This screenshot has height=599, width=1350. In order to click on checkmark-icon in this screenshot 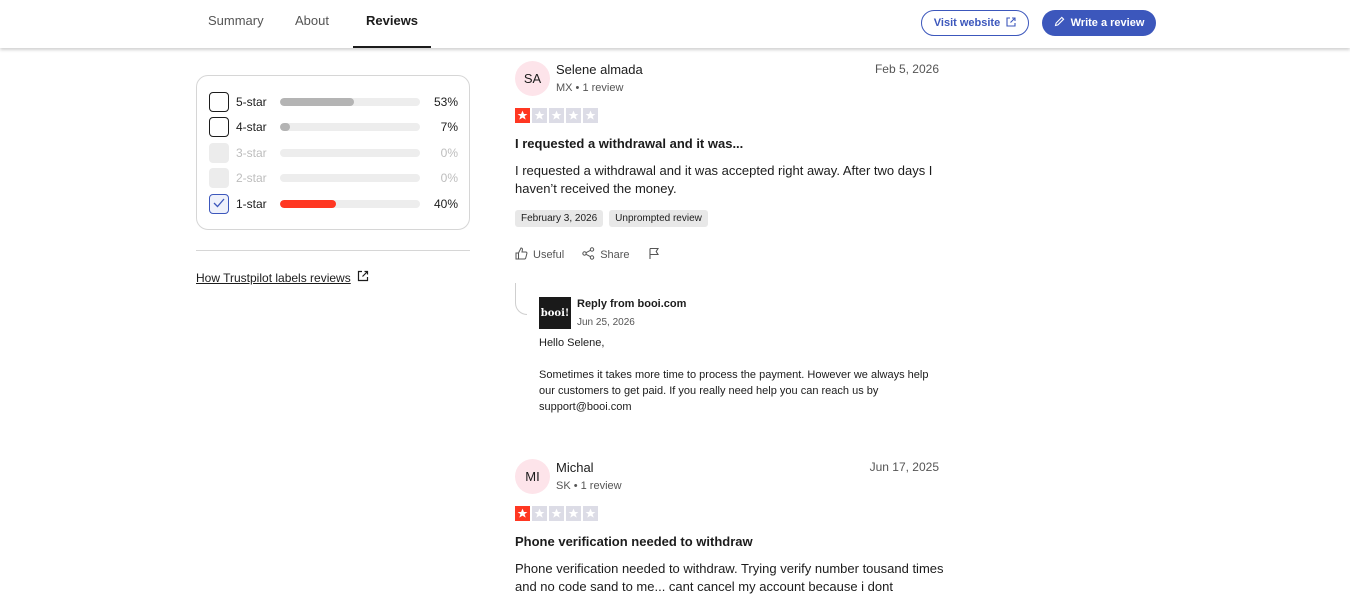, I will do `click(219, 204)`.